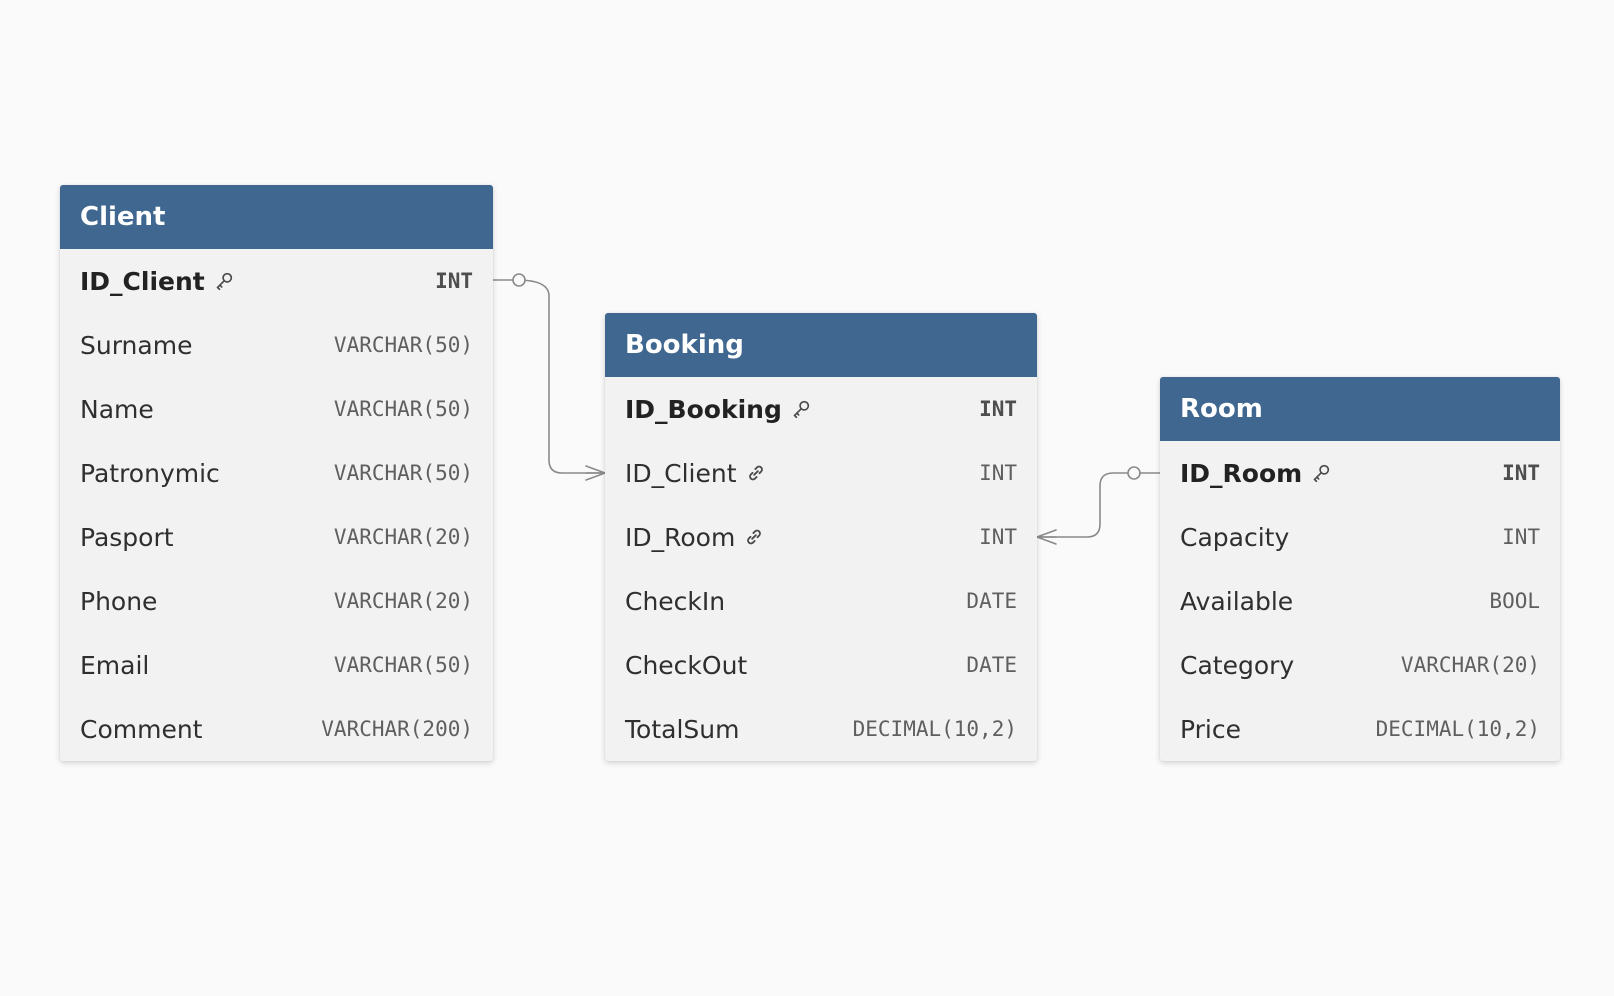 The image size is (1614, 996). What do you see at coordinates (276, 345) in the screenshot?
I see `client-field-surname: Surname VARCHAR(50)` at bounding box center [276, 345].